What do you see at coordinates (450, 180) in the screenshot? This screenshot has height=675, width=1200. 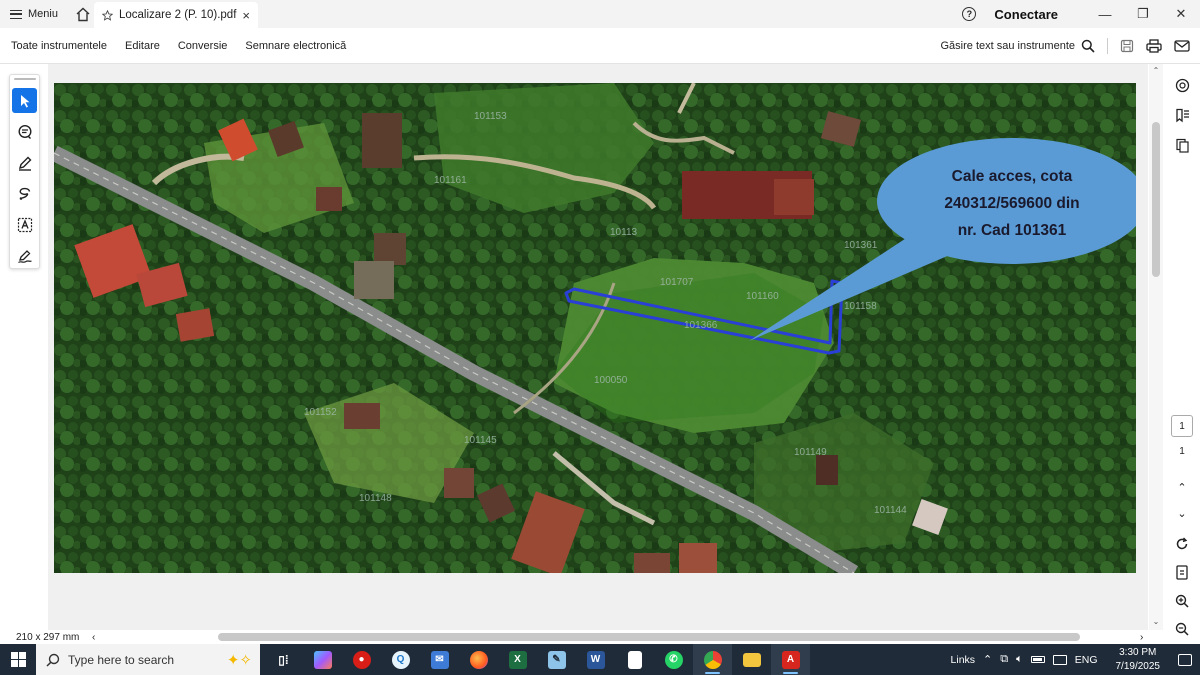 I see `parcel-label: 101161` at bounding box center [450, 180].